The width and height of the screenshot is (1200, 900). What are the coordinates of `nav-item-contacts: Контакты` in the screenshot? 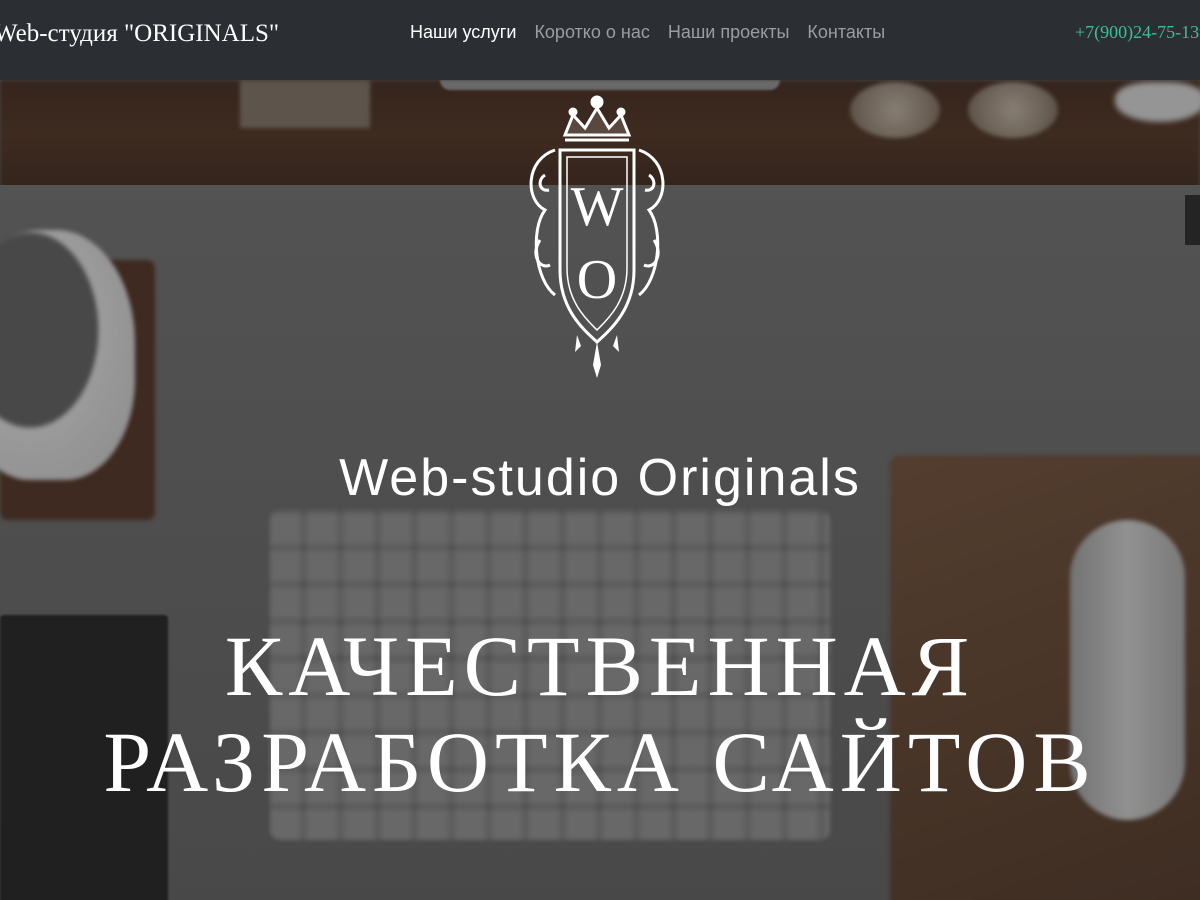 It's located at (846, 32).